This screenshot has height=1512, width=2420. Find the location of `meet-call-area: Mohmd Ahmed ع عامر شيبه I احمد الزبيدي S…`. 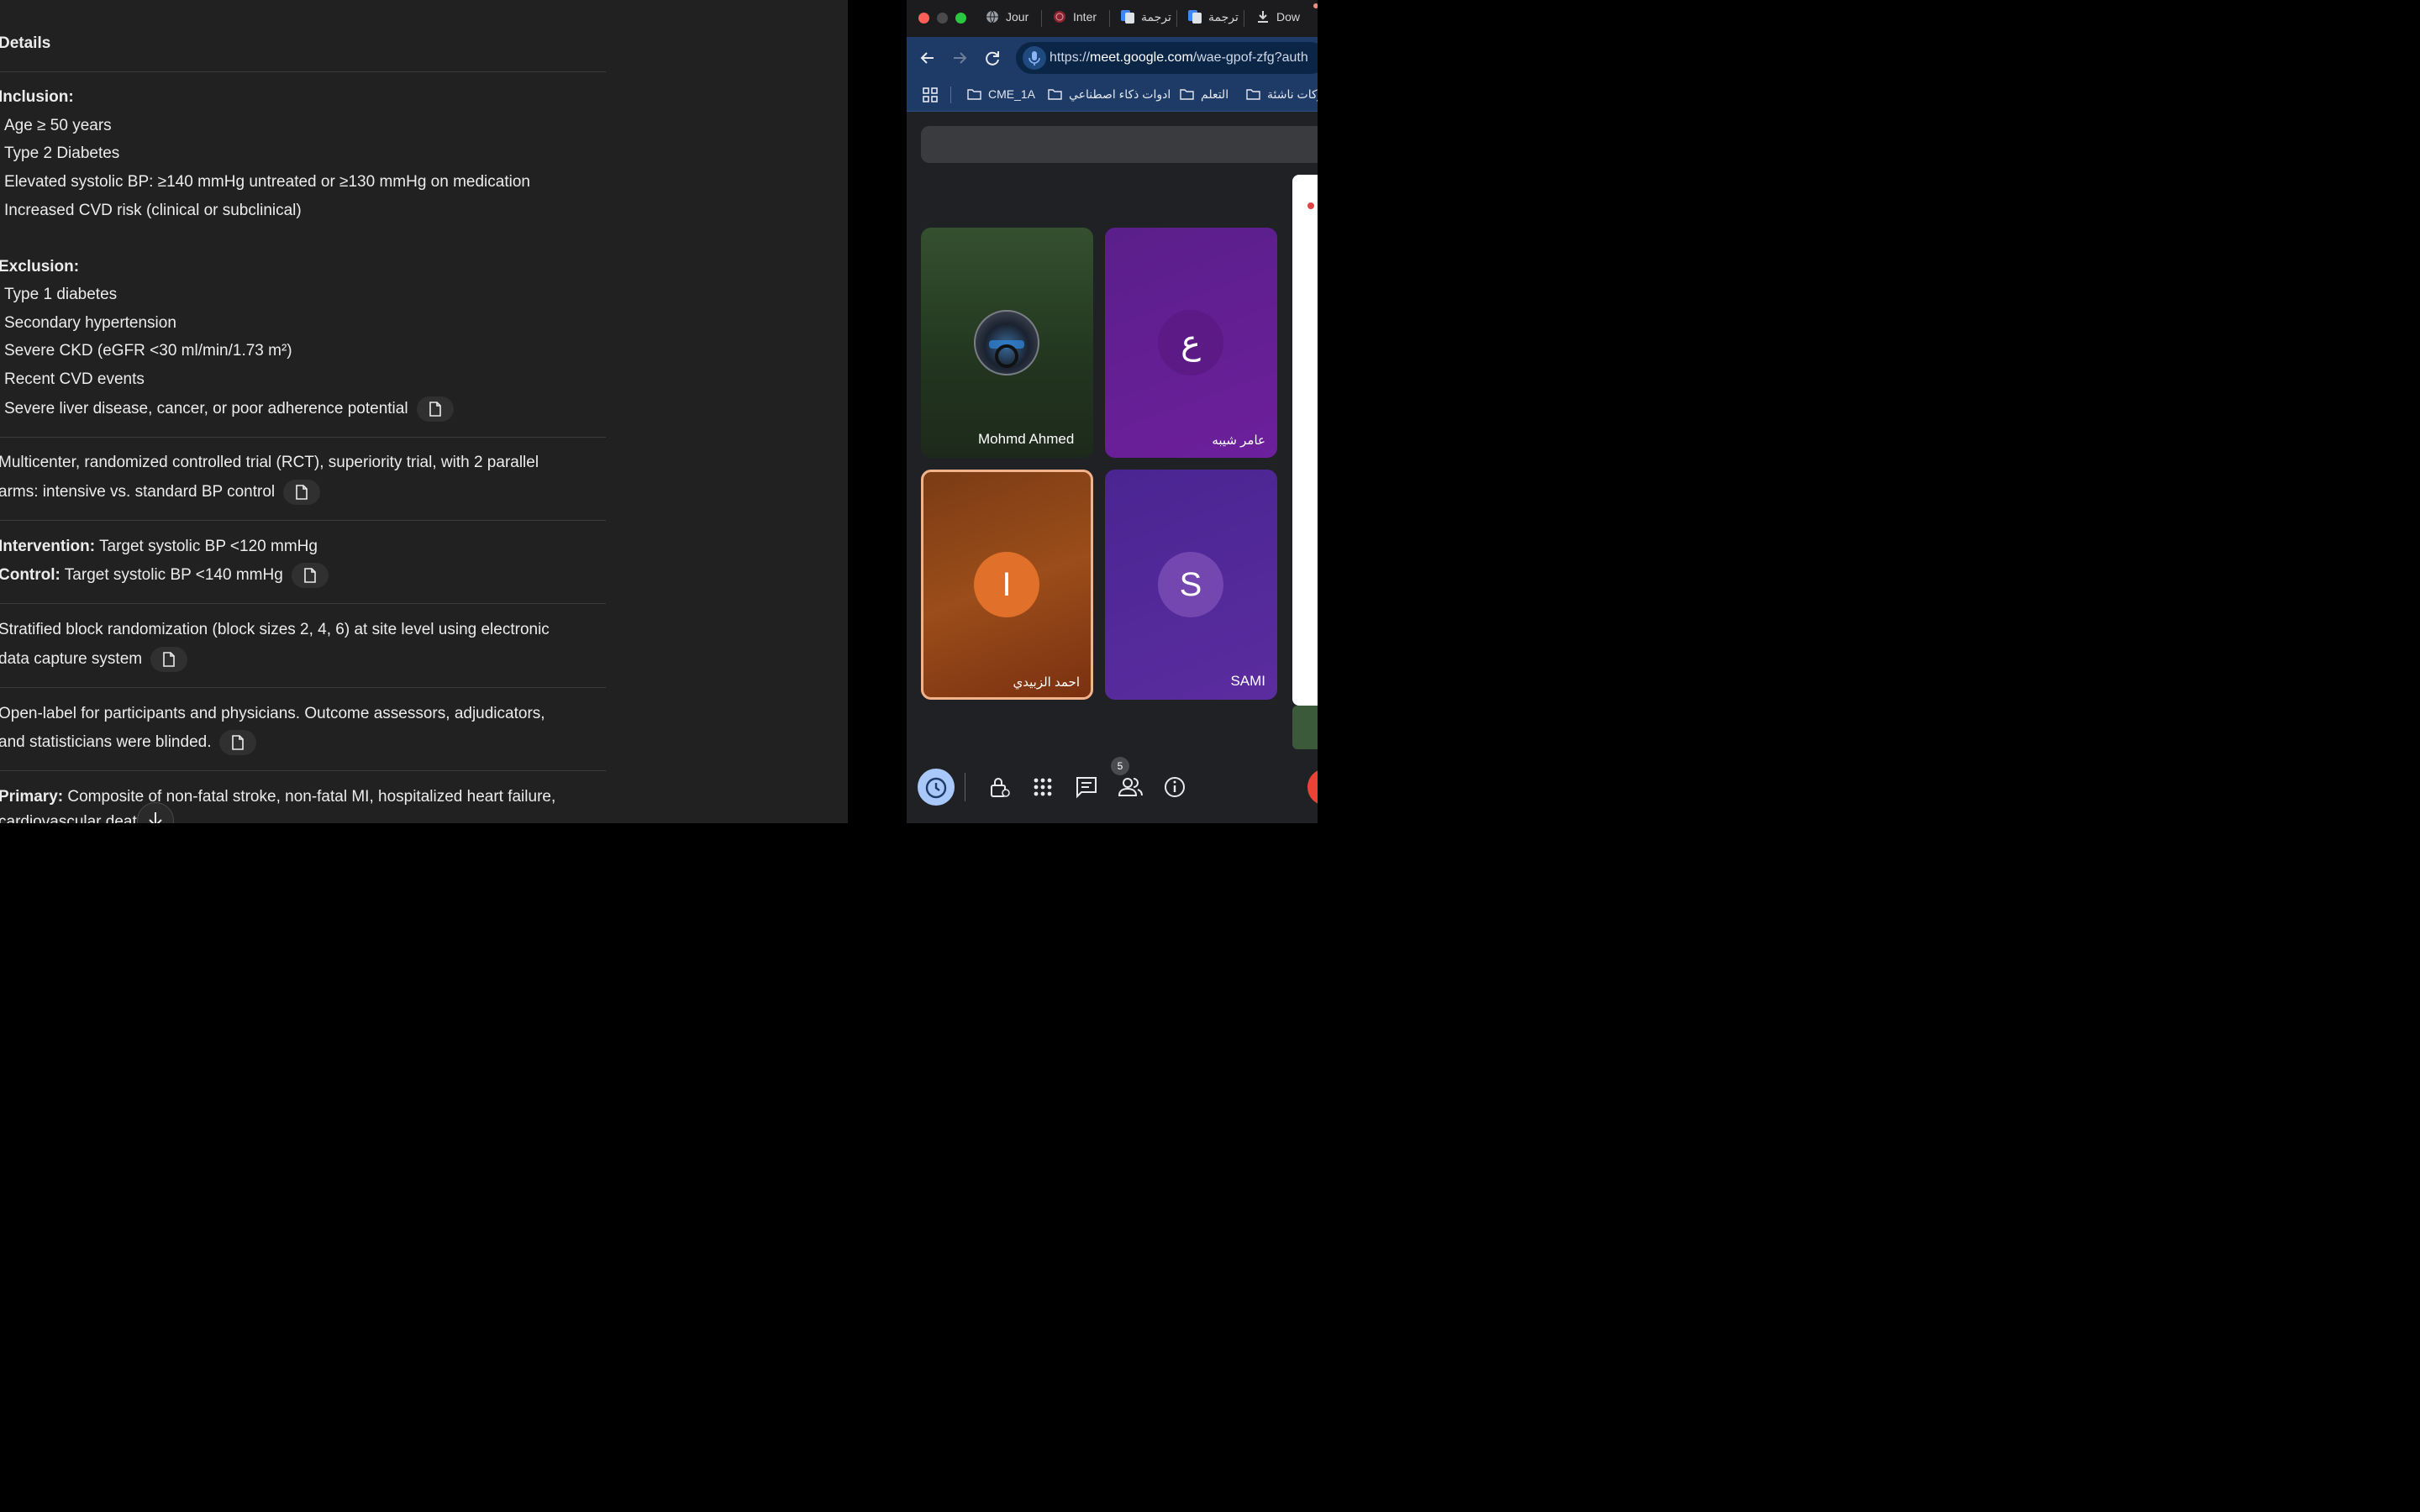

meet-call-area: Mohmd Ahmed ع عامر شيبه I احمد الزبيدي S… is located at coordinates (1112, 467).